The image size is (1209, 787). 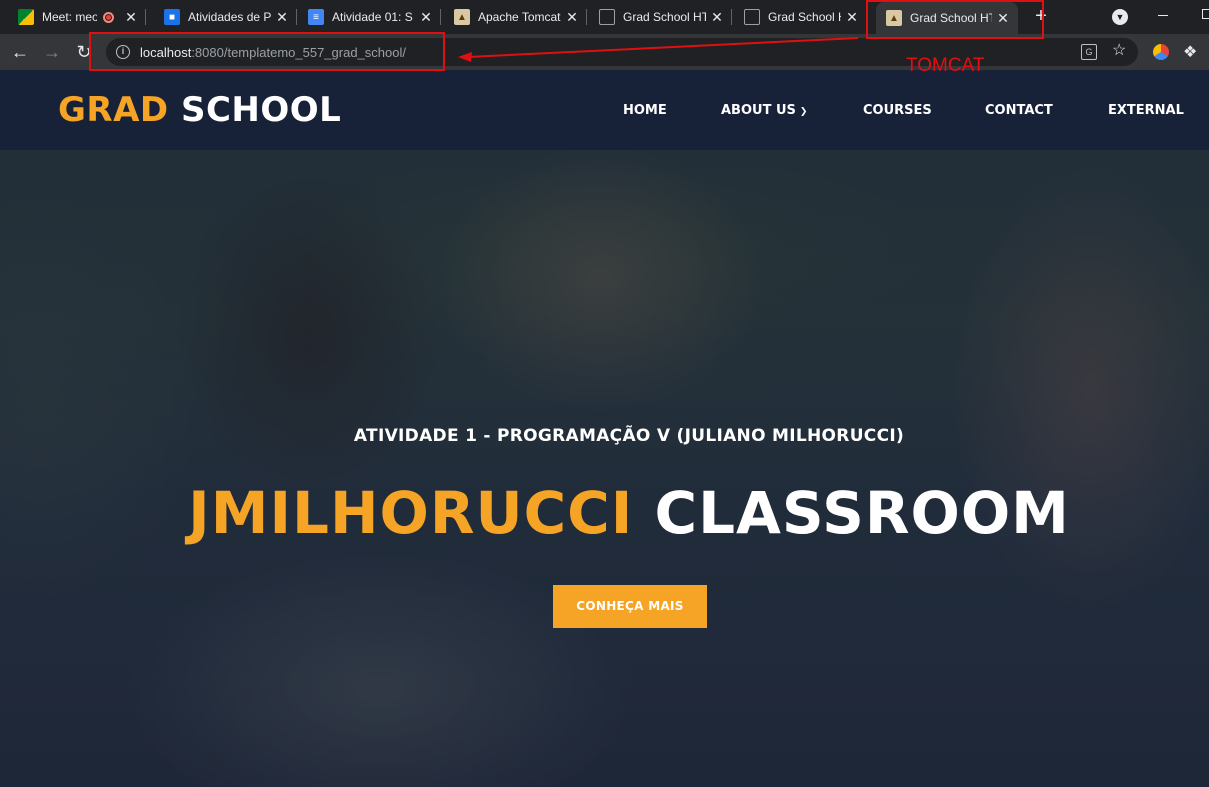 What do you see at coordinates (897, 110) in the screenshot?
I see `nav-courses: COURSES` at bounding box center [897, 110].